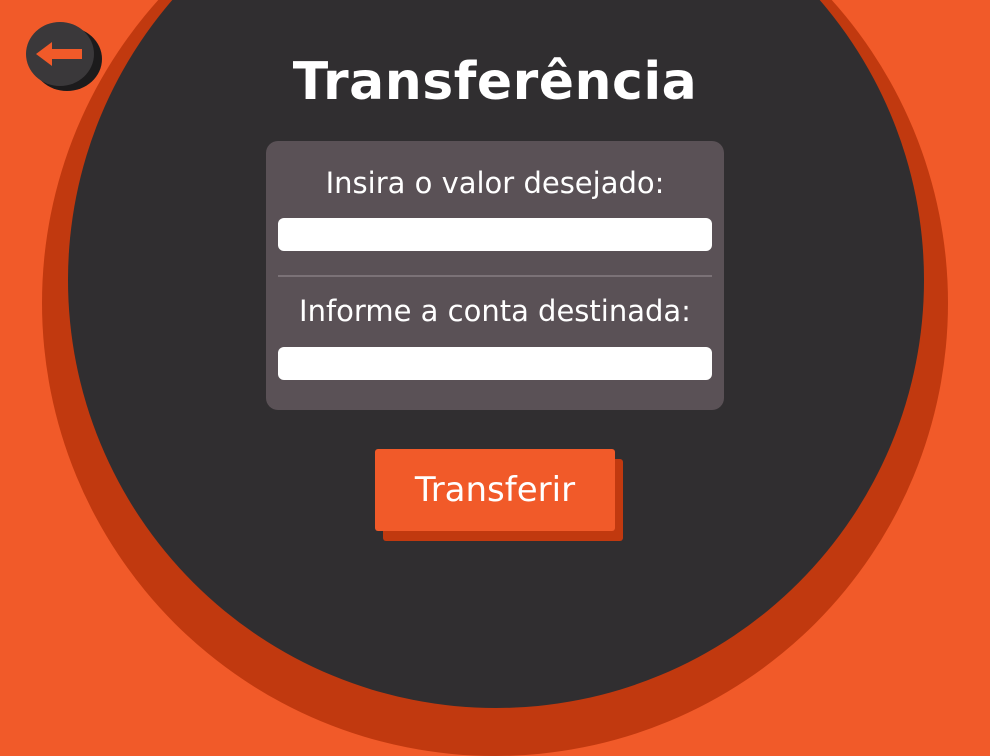  I want to click on page-title: Transferência, so click(495, 82).